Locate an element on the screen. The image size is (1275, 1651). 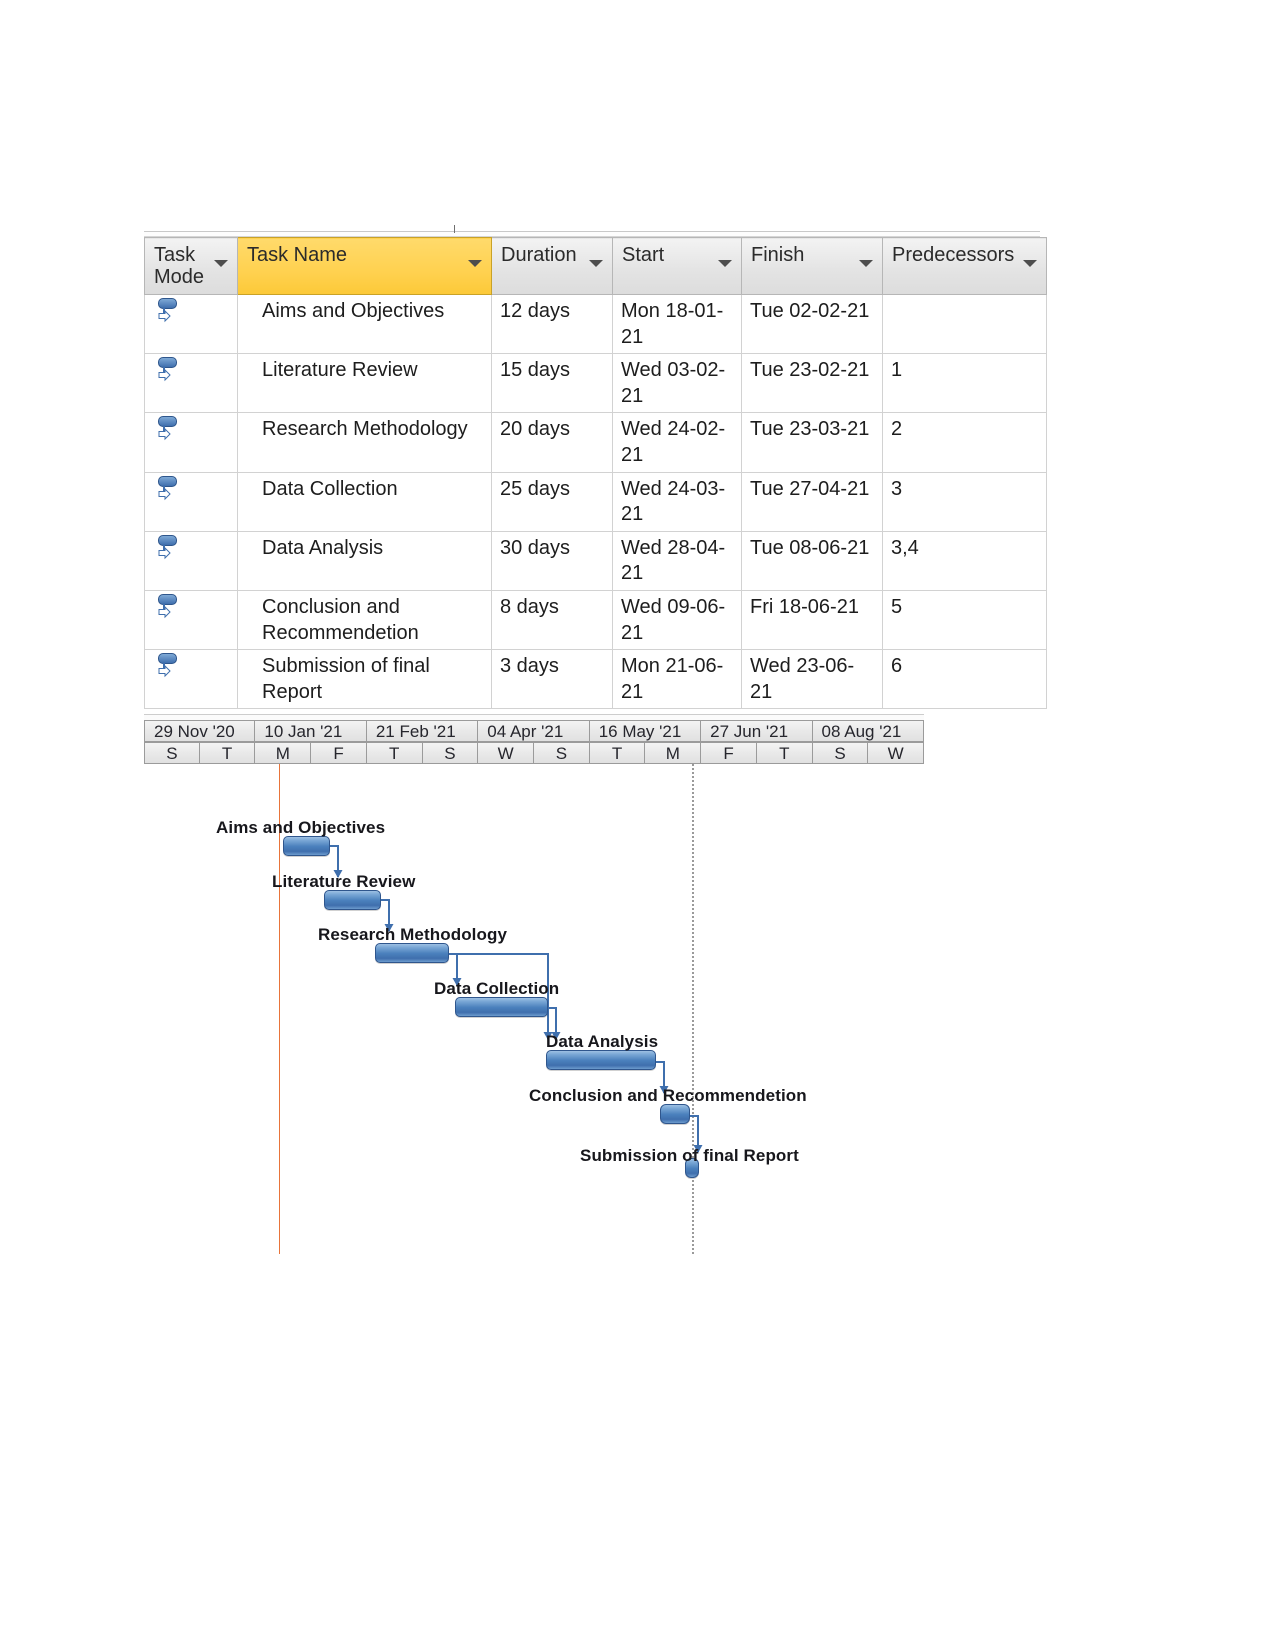
cell-predecessors: 3 is located at coordinates (964, 502).